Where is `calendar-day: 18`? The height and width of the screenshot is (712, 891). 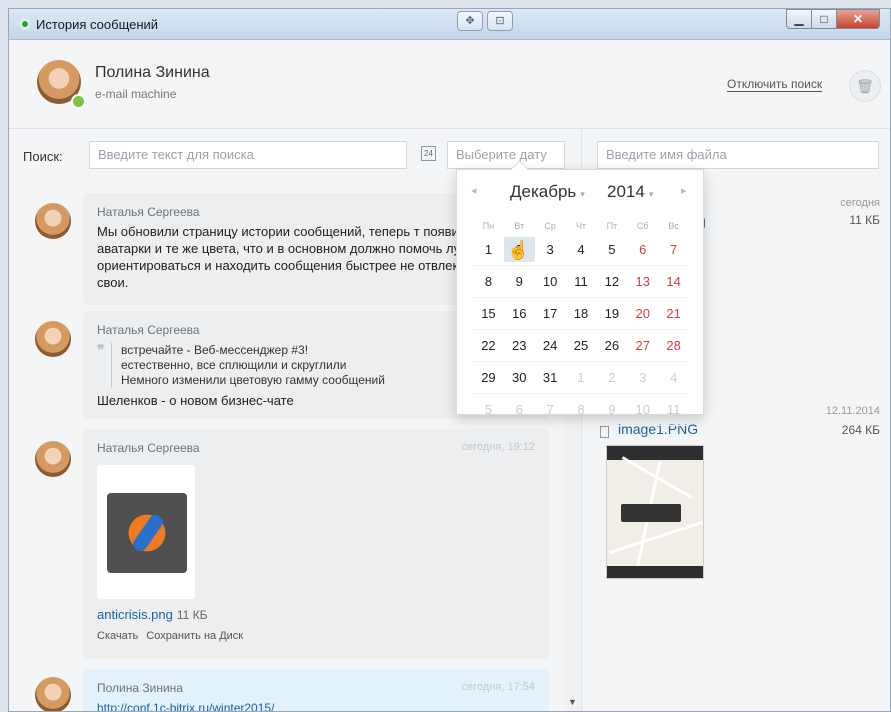
calendar-day: 18 is located at coordinates (581, 313).